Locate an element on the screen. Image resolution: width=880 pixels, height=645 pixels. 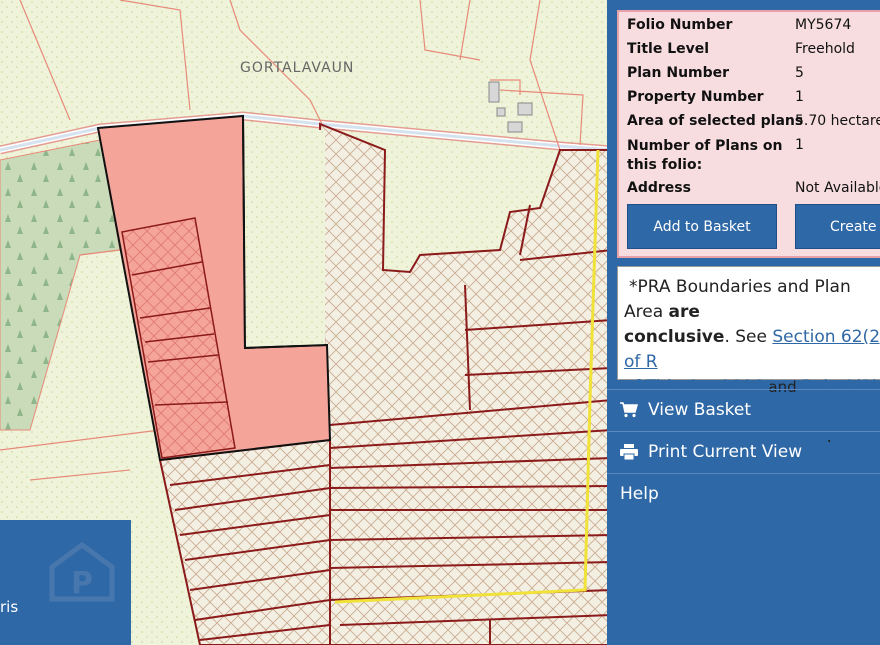
number-of-plans-label: Number of Plans on this folio: is located at coordinates (705, 155).